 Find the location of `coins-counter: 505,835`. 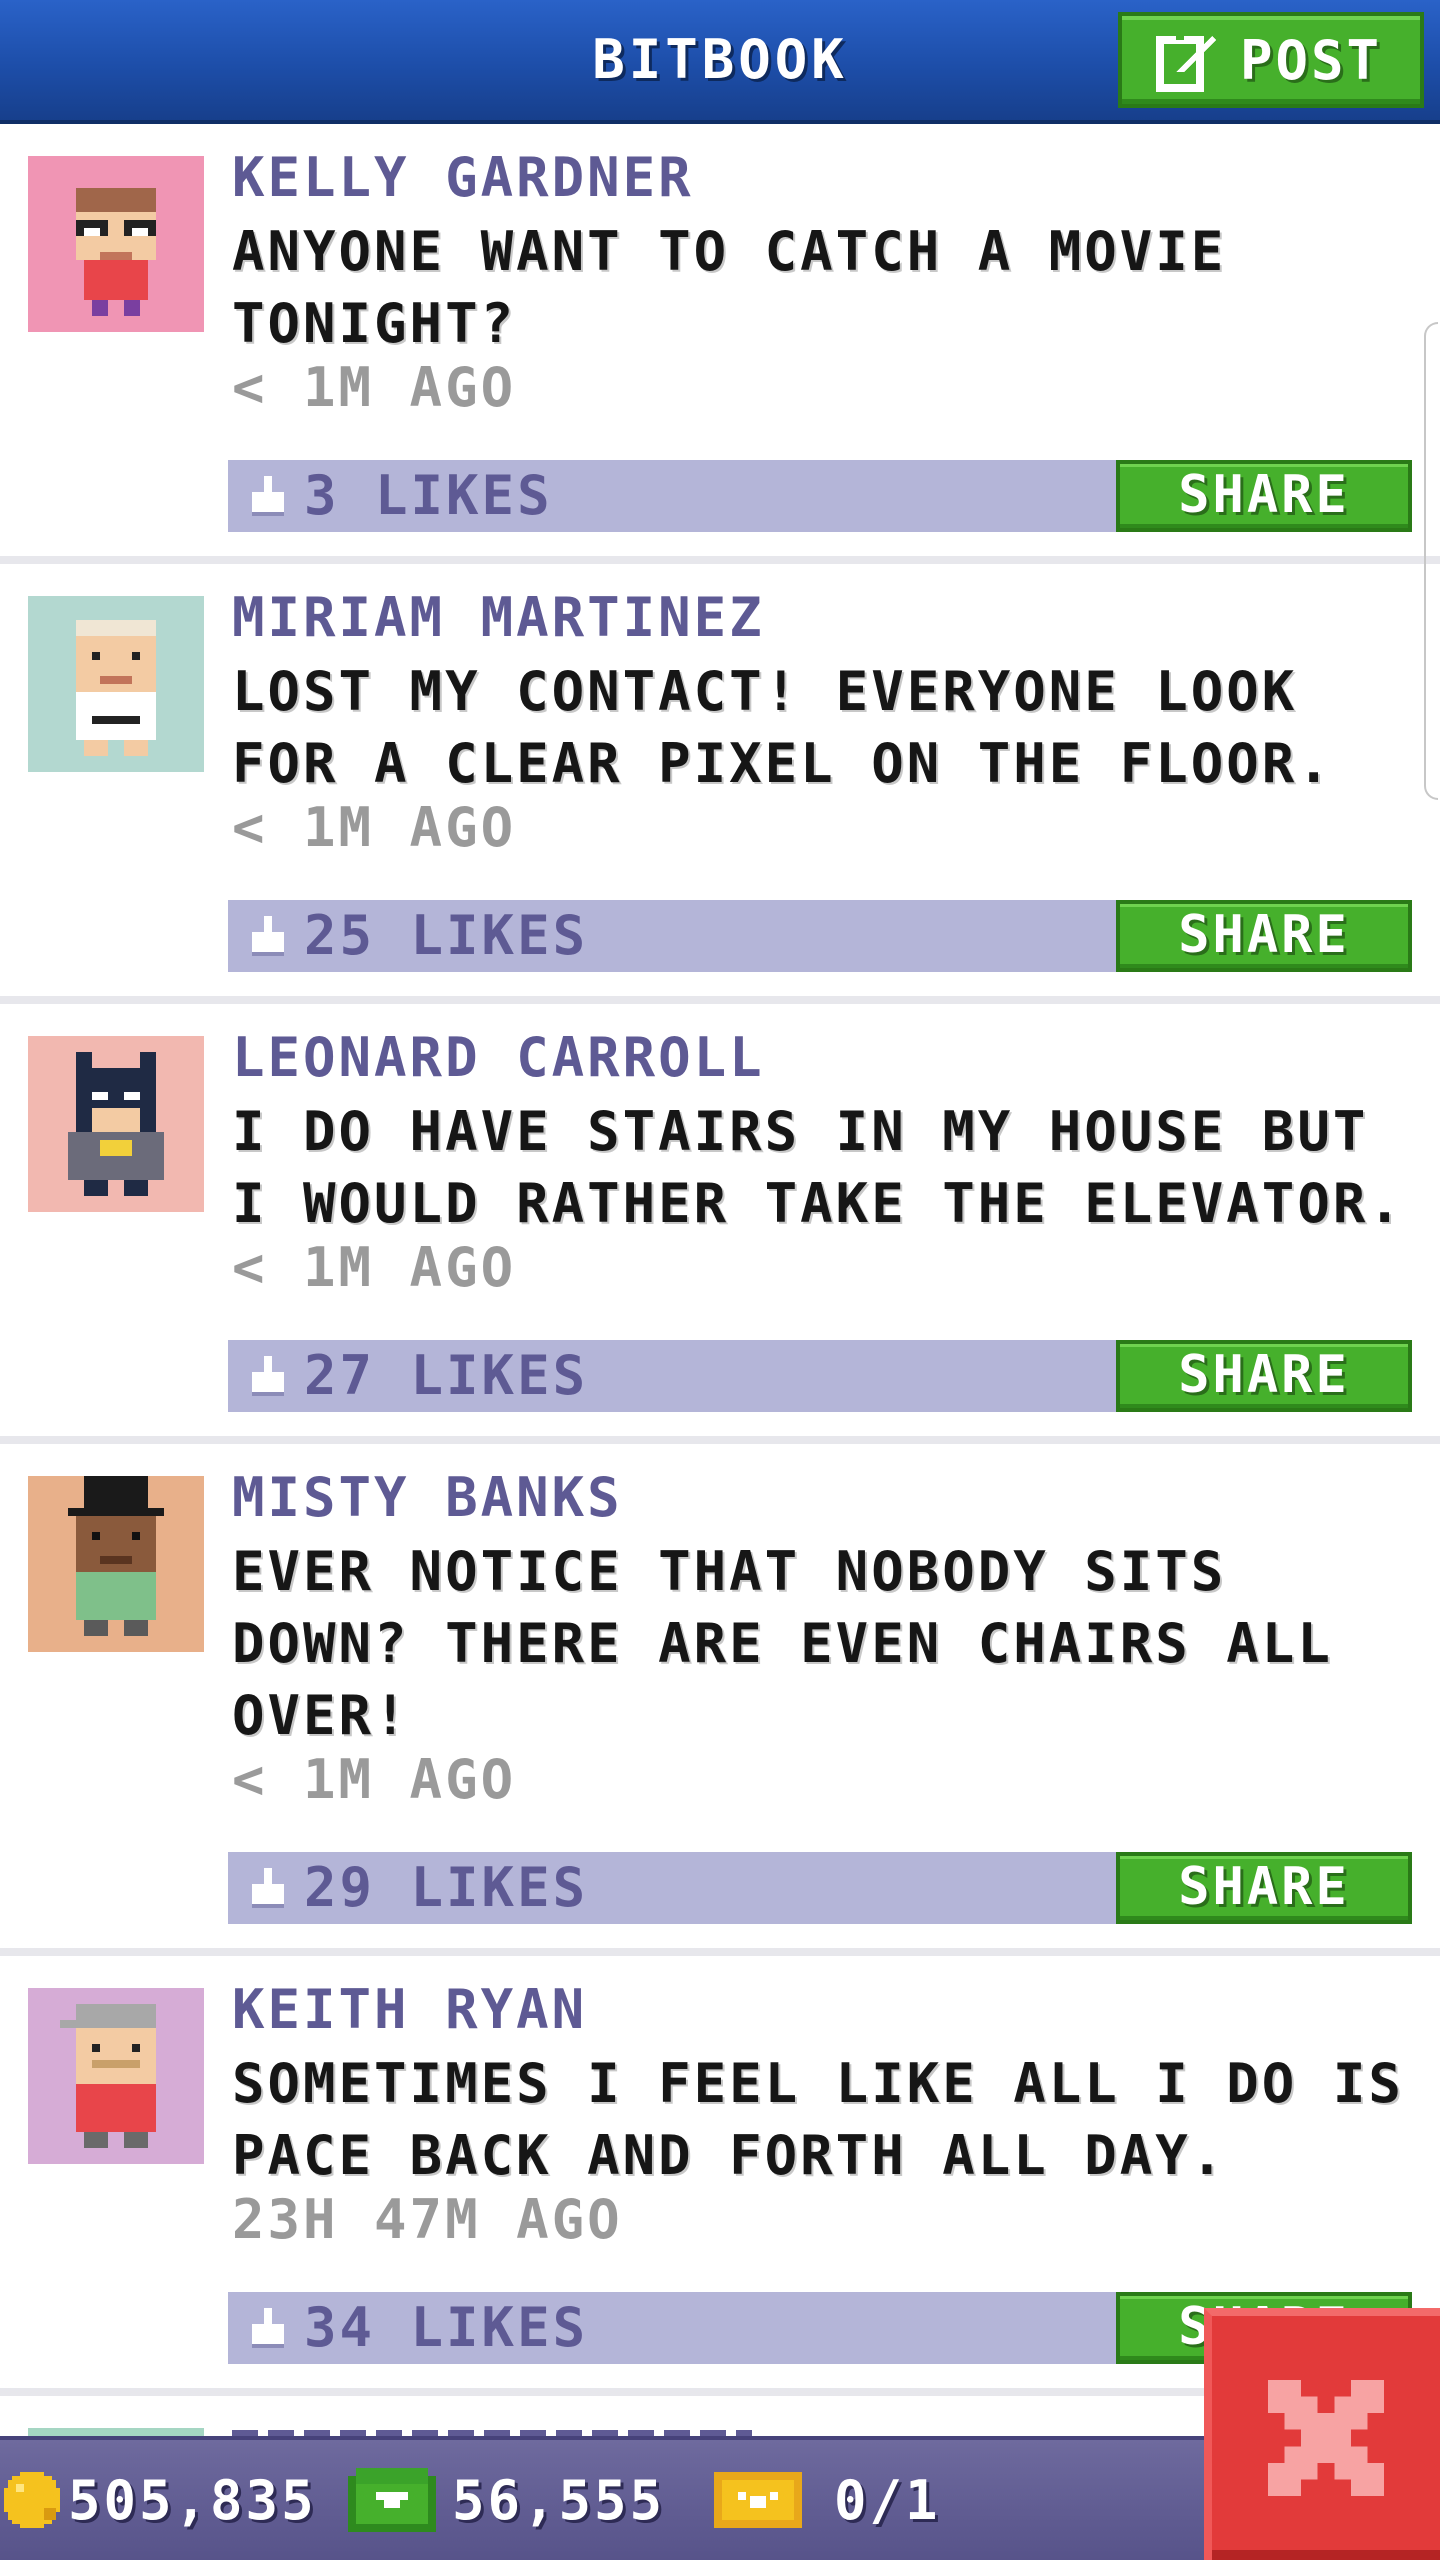

coins-counter: 505,835 is located at coordinates (160, 2500).